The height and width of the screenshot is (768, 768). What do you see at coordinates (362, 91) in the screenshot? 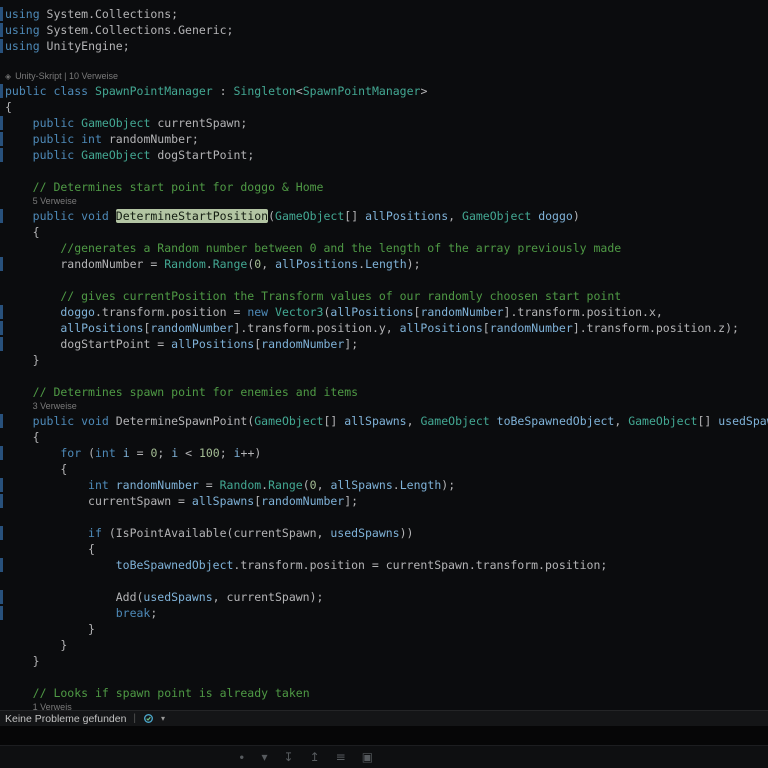
I see `code-token: SpawnPointManager` at bounding box center [362, 91].